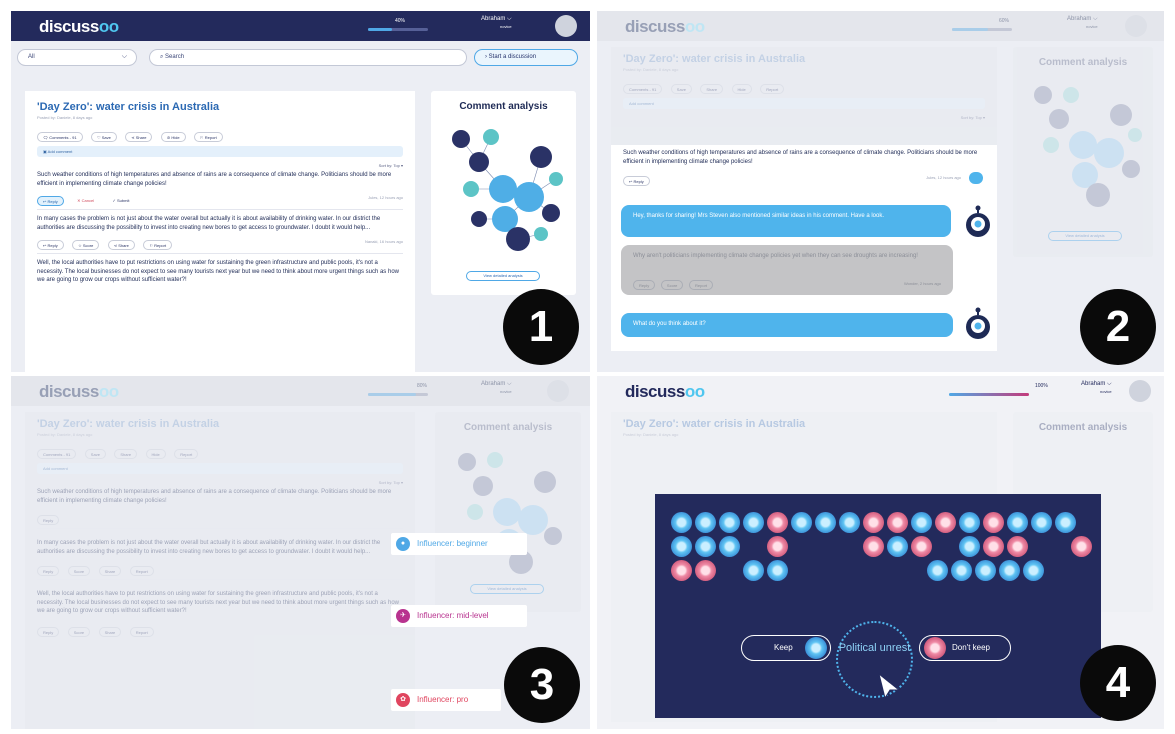 Image resolution: width=1175 pixels, height=734 pixels. I want to click on submit-button: ✓ Submit, so click(121, 201).